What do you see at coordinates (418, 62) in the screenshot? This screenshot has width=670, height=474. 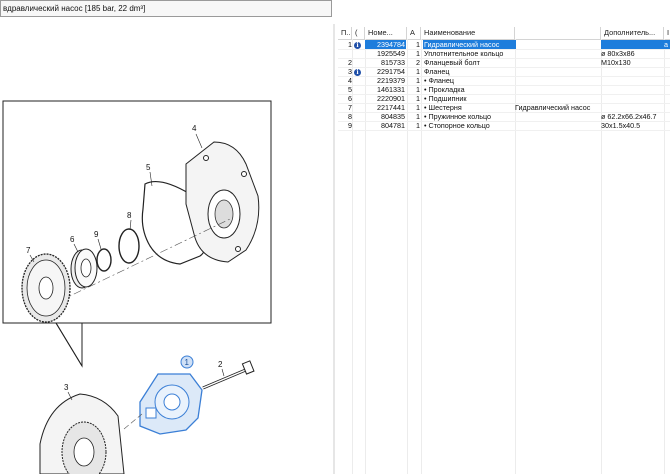 I see `row-quantity: 2` at bounding box center [418, 62].